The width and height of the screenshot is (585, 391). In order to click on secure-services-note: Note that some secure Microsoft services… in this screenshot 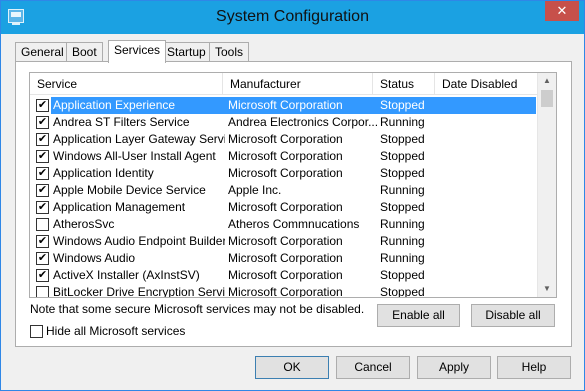, I will do `click(197, 309)`.